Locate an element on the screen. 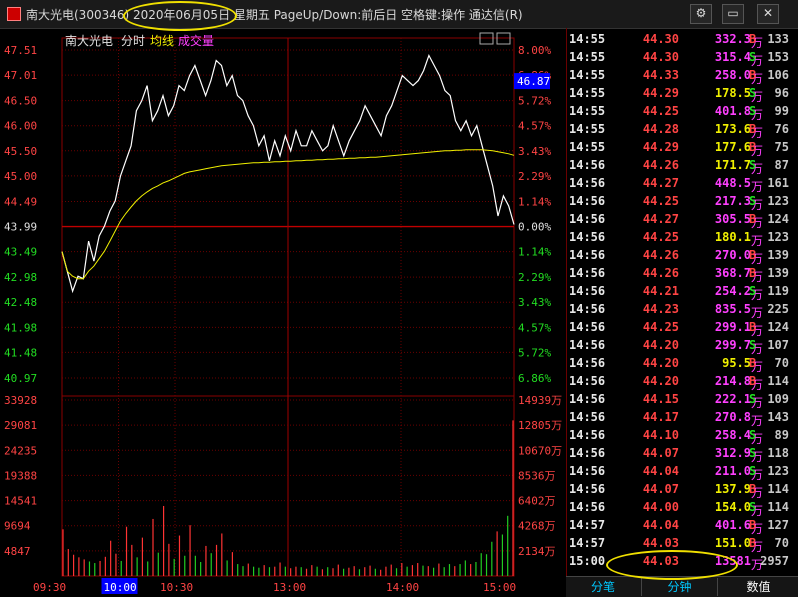  volume-amount-label: 10670万 is located at coordinates (540, 450).